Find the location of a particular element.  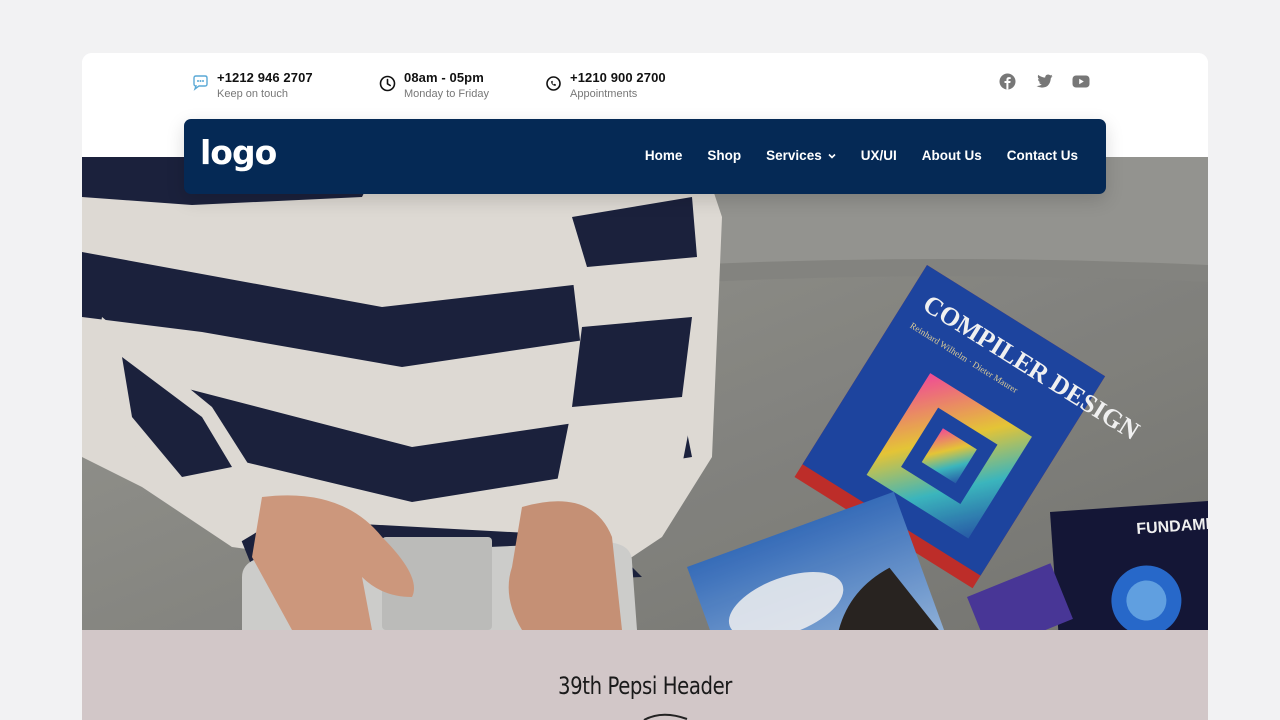

contact-phone-info: +1212 946 2707 Keep on touch is located at coordinates (252, 85).